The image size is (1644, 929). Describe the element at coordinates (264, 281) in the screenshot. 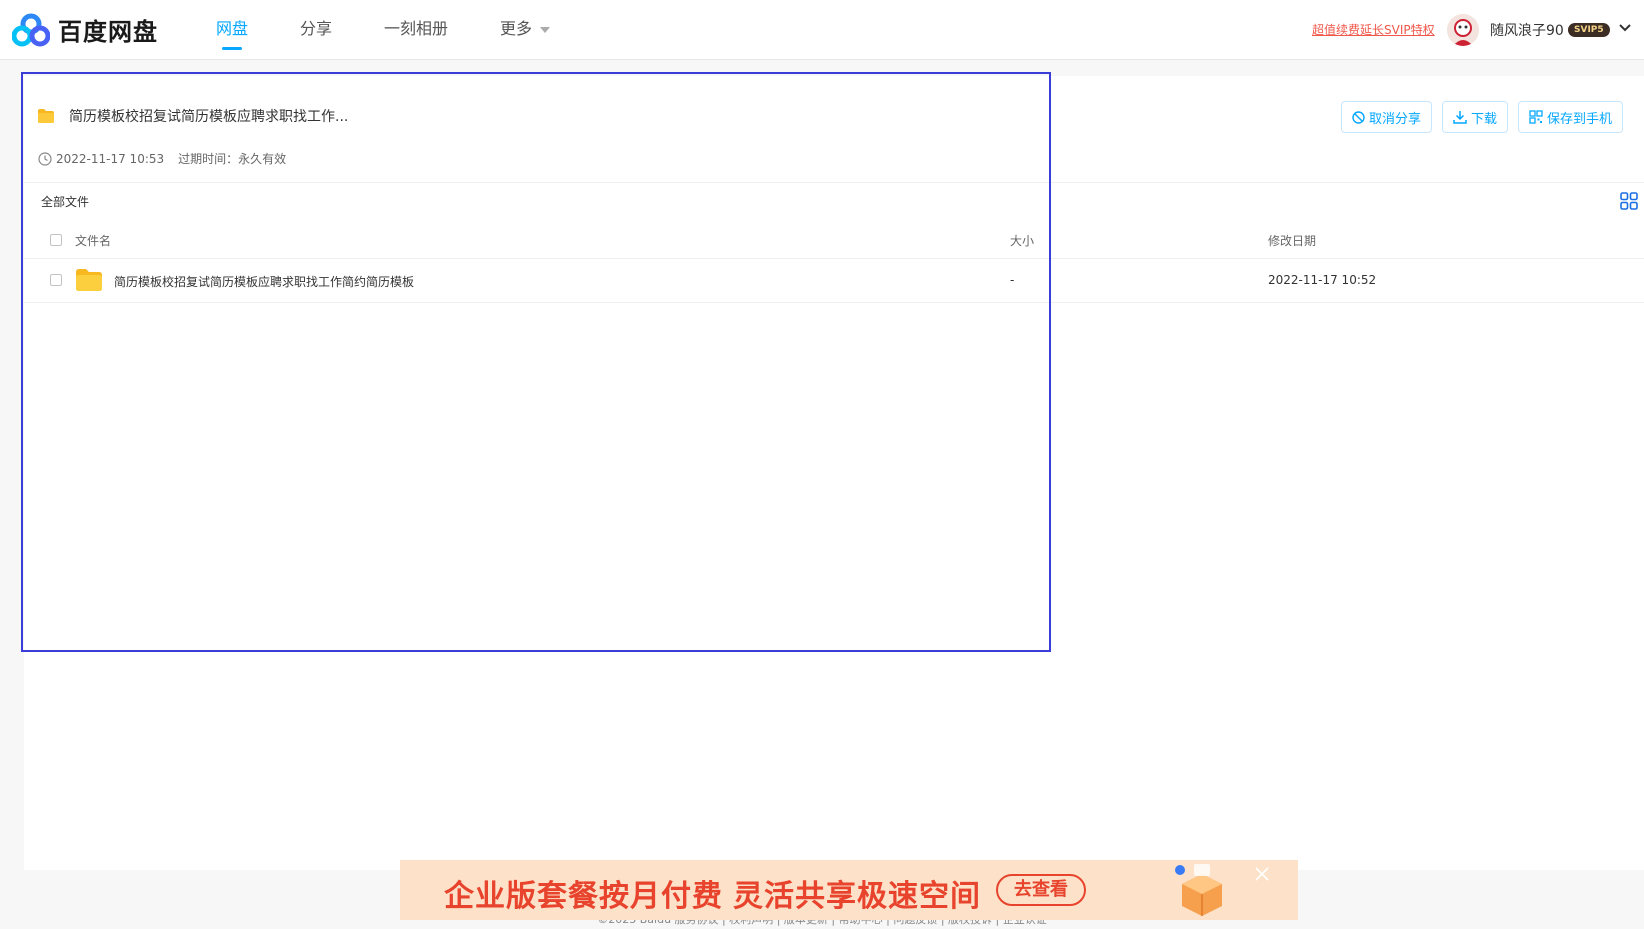

I see `file-name: 简历模板校招复试简历模板应聘求职找工作简约简历模板` at that location.